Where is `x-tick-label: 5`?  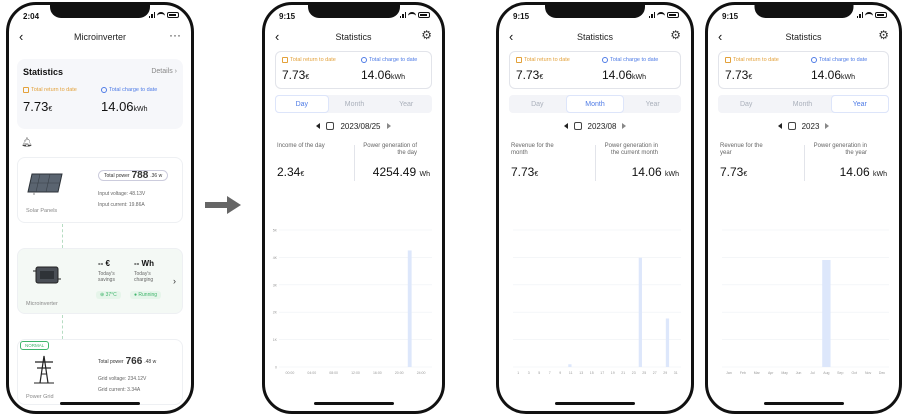 x-tick-label: 5 is located at coordinates (539, 373).